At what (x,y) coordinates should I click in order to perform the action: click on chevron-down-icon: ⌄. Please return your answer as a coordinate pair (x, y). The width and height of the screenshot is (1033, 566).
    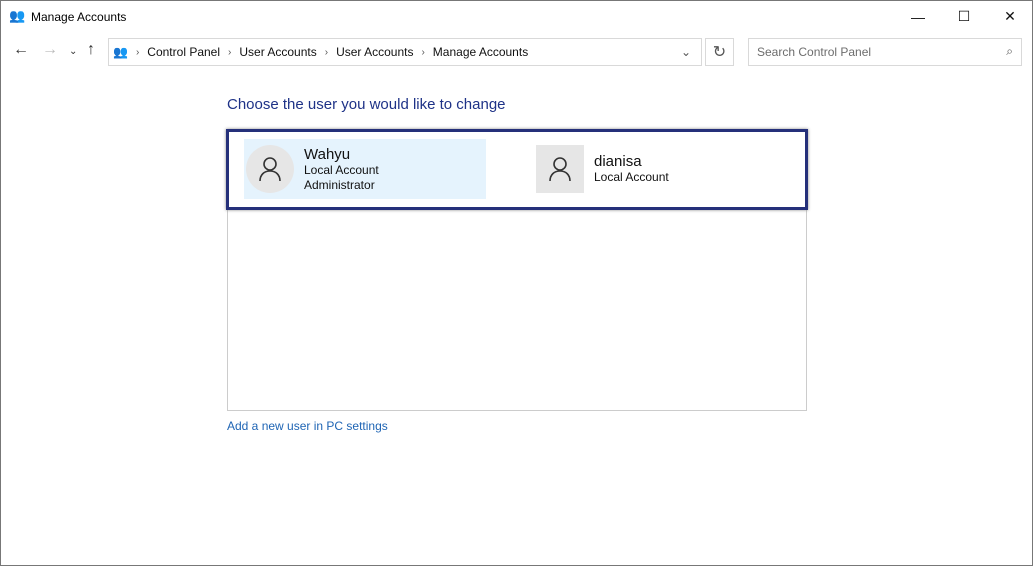
    Looking at the image, I should click on (686, 52).